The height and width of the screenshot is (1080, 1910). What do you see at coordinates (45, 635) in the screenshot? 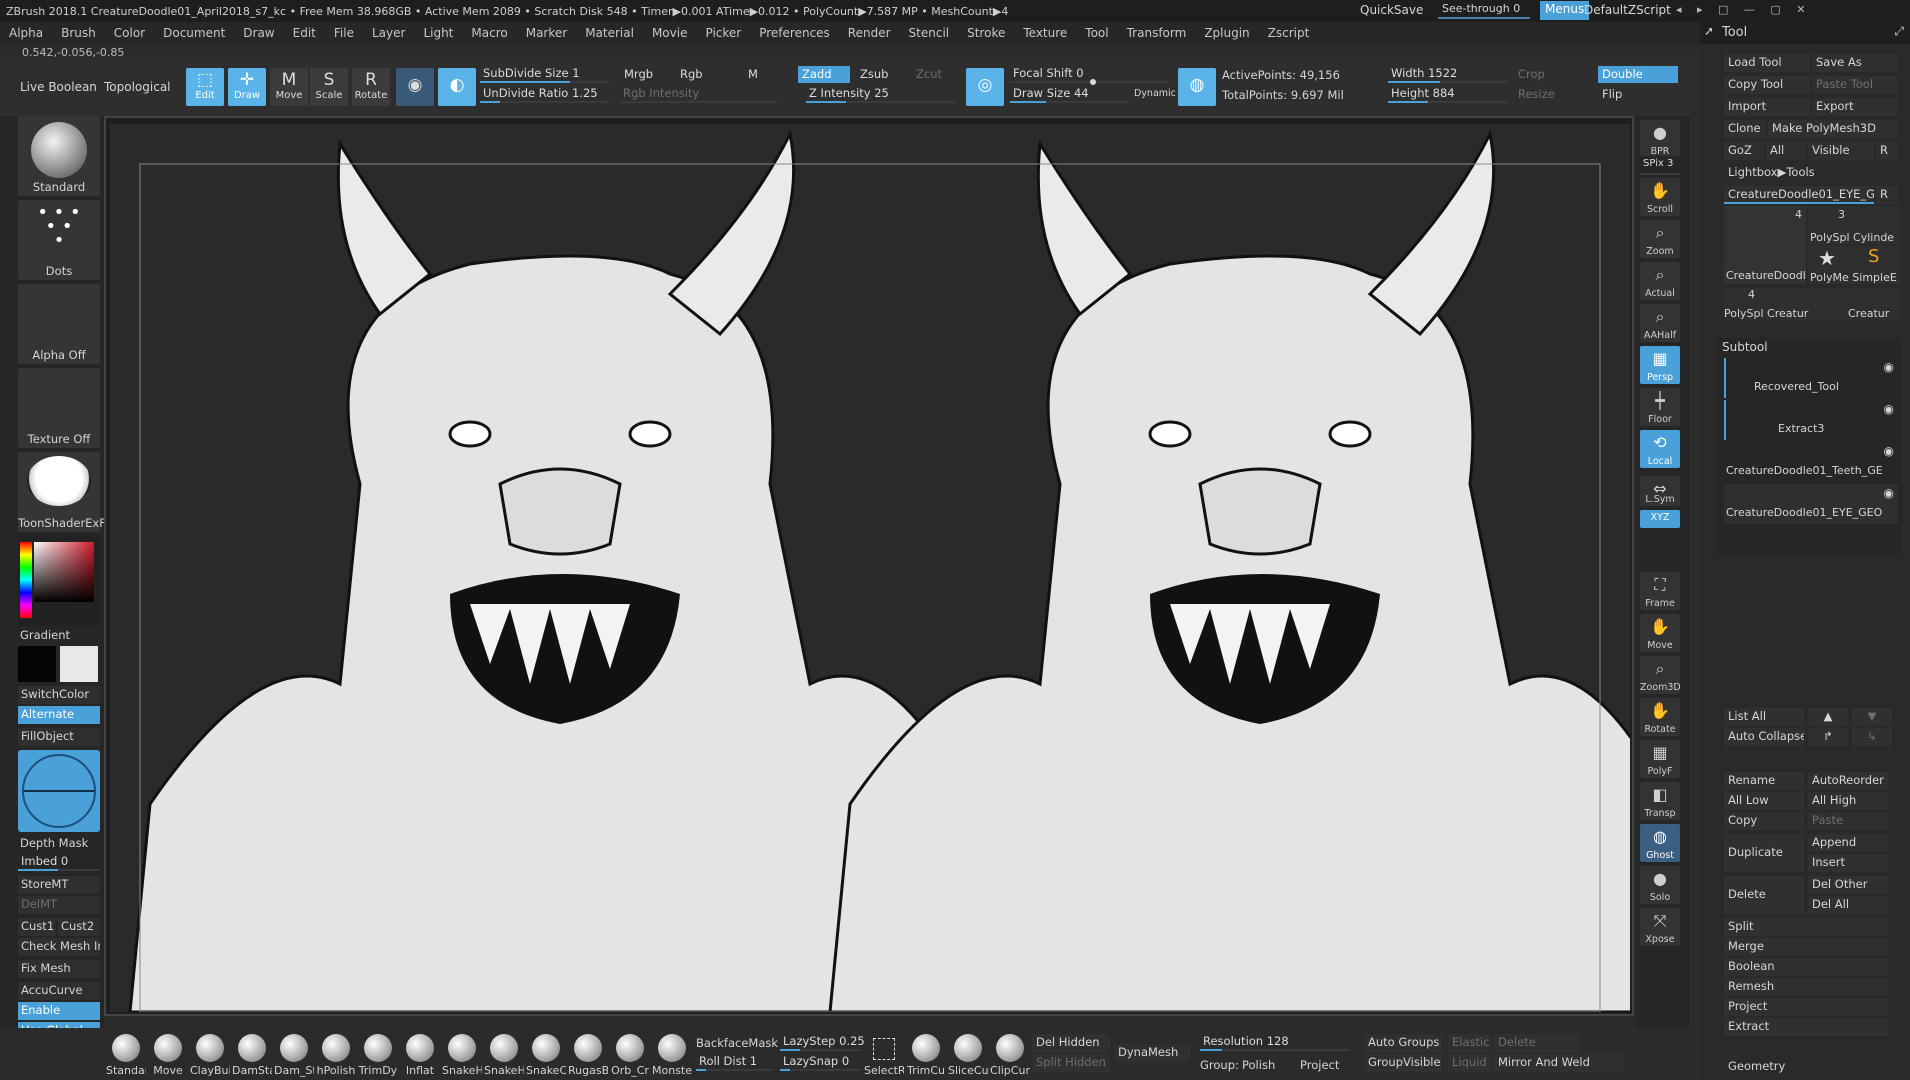
I see `gradient-toggle: Gradient` at bounding box center [45, 635].